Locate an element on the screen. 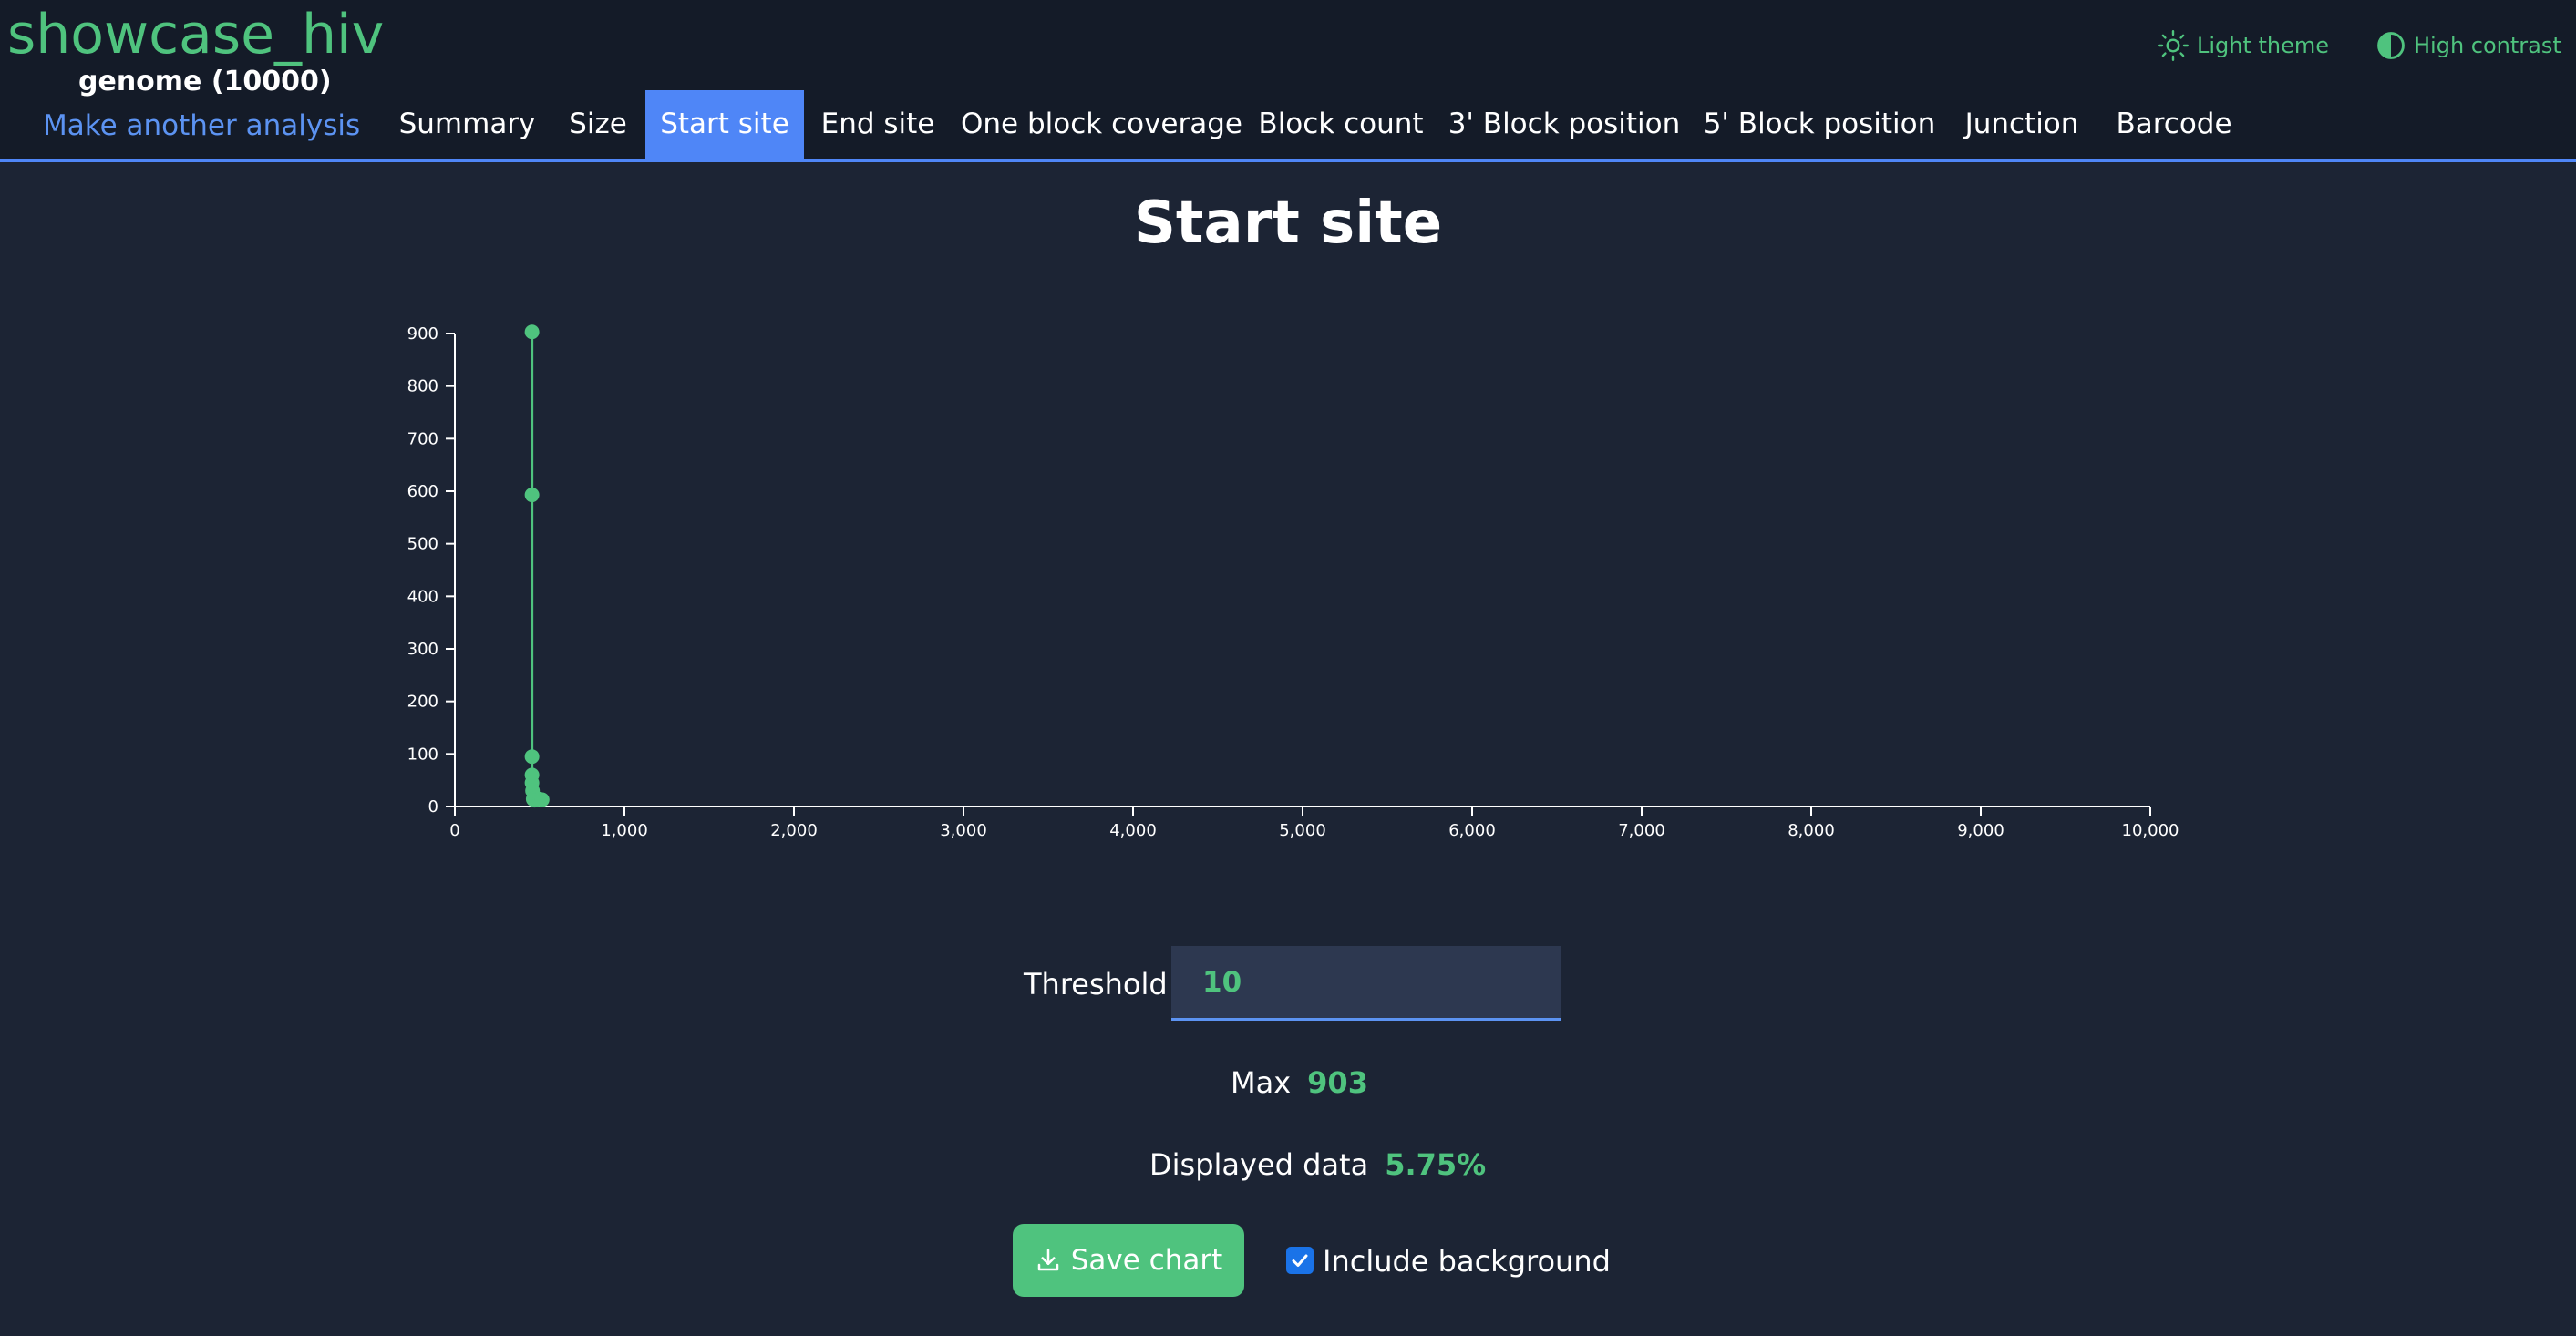 This screenshot has width=2576, height=1336. x-tick-label: 1,000 is located at coordinates (624, 830).